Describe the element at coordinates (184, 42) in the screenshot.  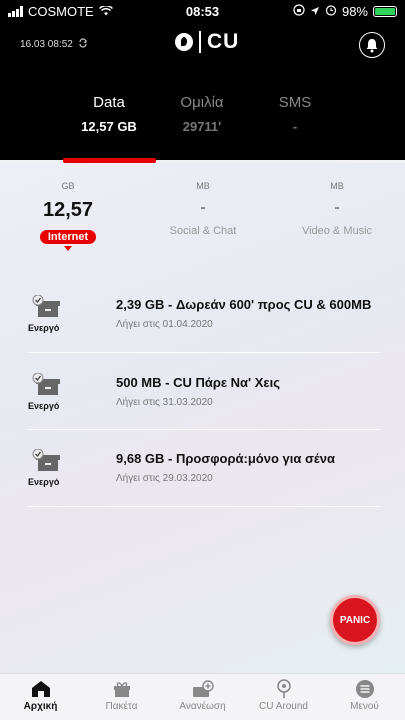
I see `vodafone-logo-icon` at that location.